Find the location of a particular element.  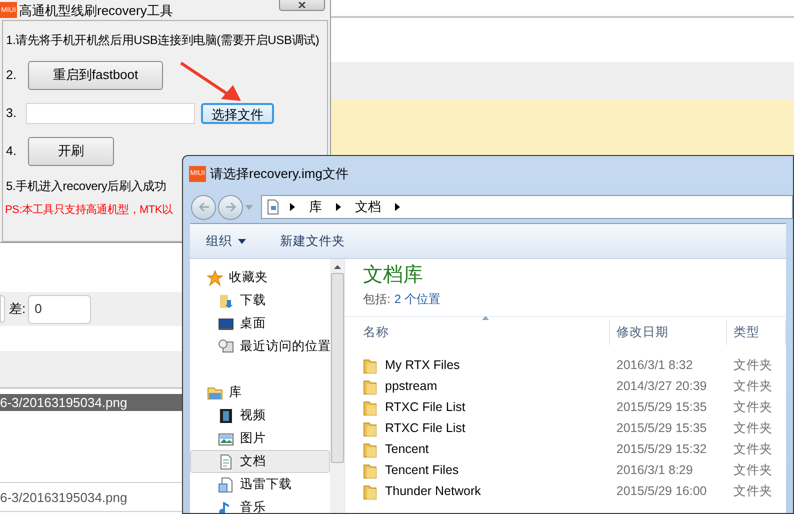

nav-item: 迅雷下载 is located at coordinates (260, 484).